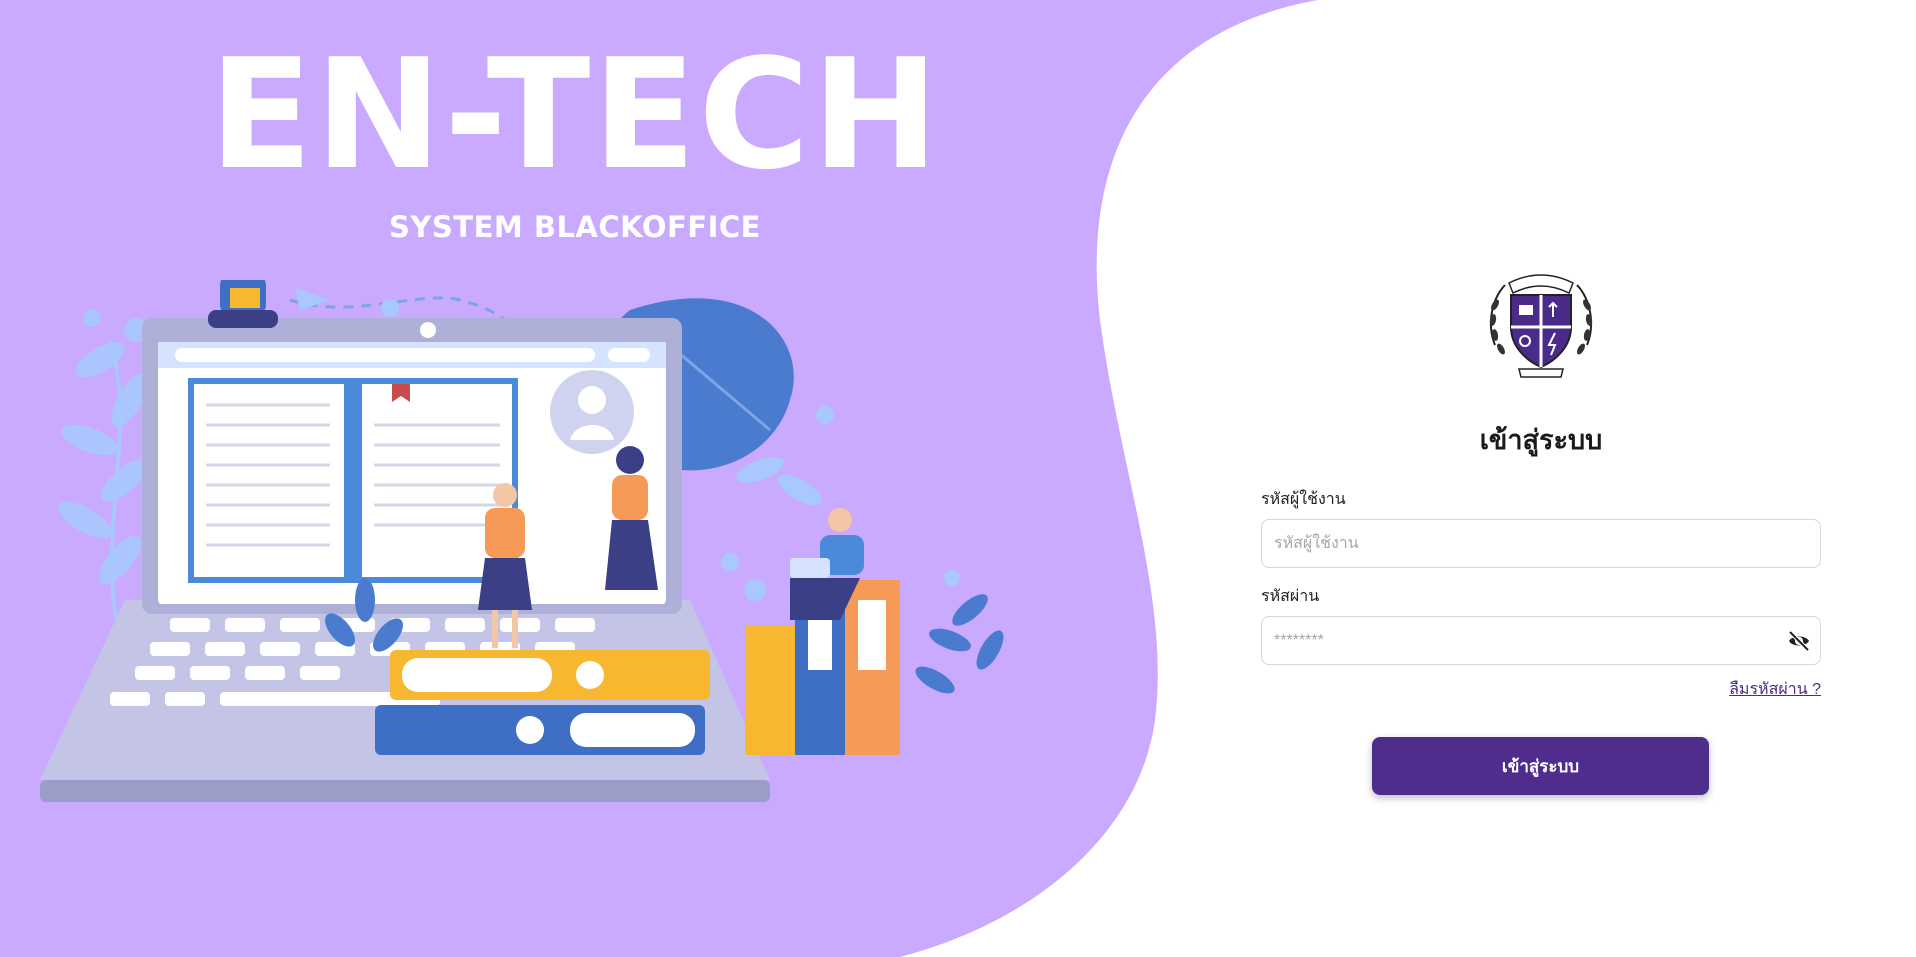 The height and width of the screenshot is (957, 1916). I want to click on username-label: รหัสผู้ใช้งาน, so click(1303, 499).